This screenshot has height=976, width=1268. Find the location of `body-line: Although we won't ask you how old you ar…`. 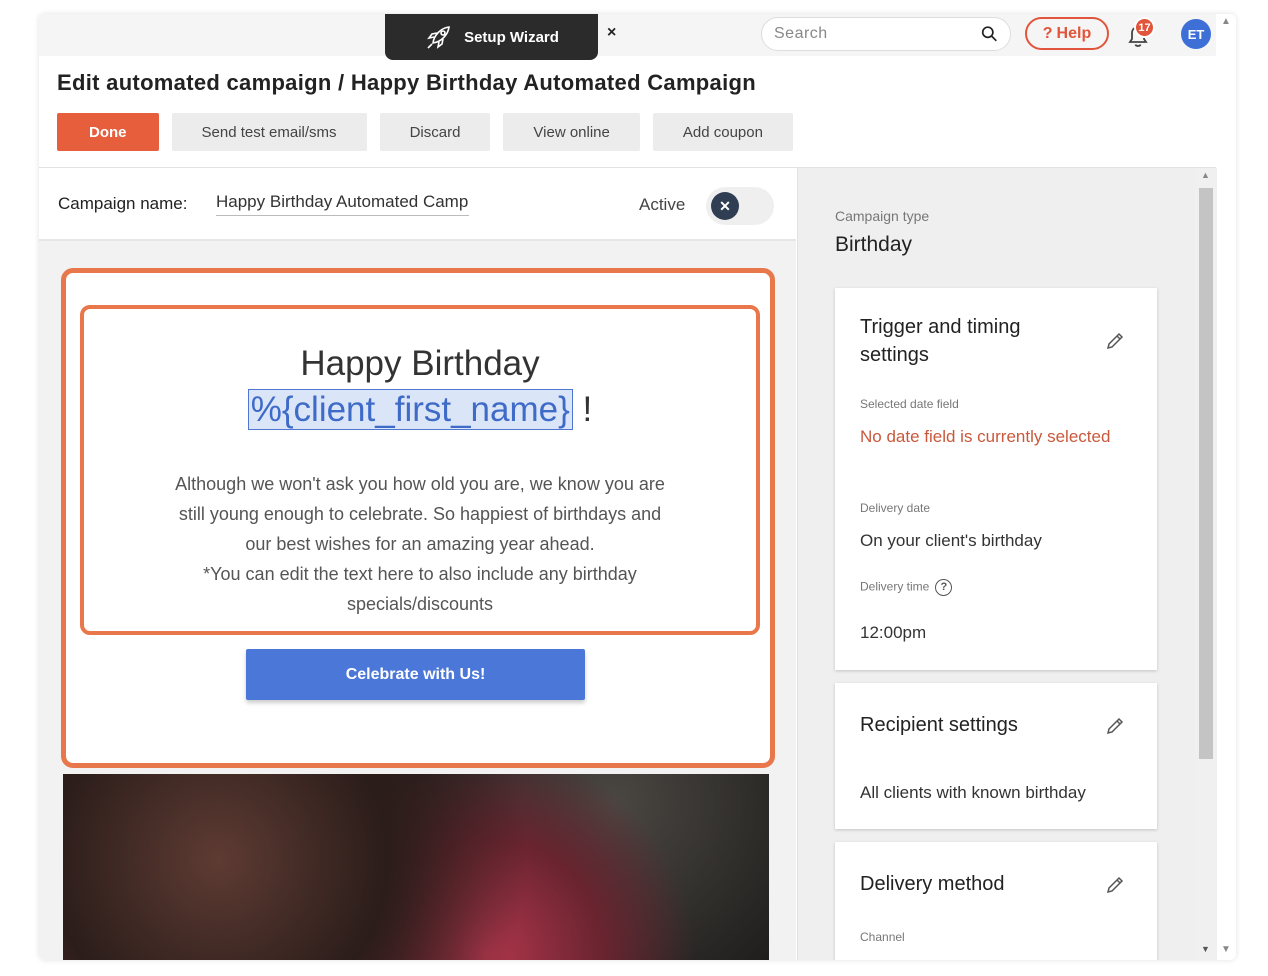

body-line: Although we won't ask you how old you ar… is located at coordinates (420, 484).